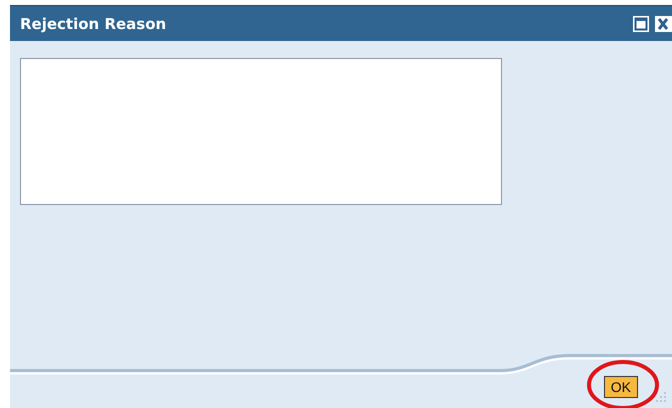 This screenshot has height=408, width=672. What do you see at coordinates (661, 397) in the screenshot?
I see `resize-grip-icon` at bounding box center [661, 397].